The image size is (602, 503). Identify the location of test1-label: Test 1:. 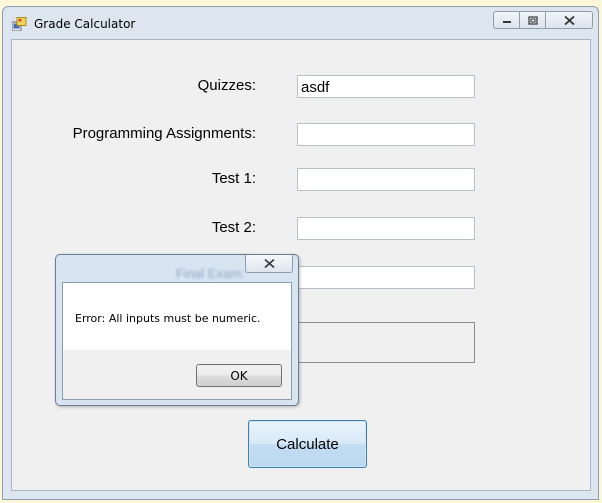
(233, 178).